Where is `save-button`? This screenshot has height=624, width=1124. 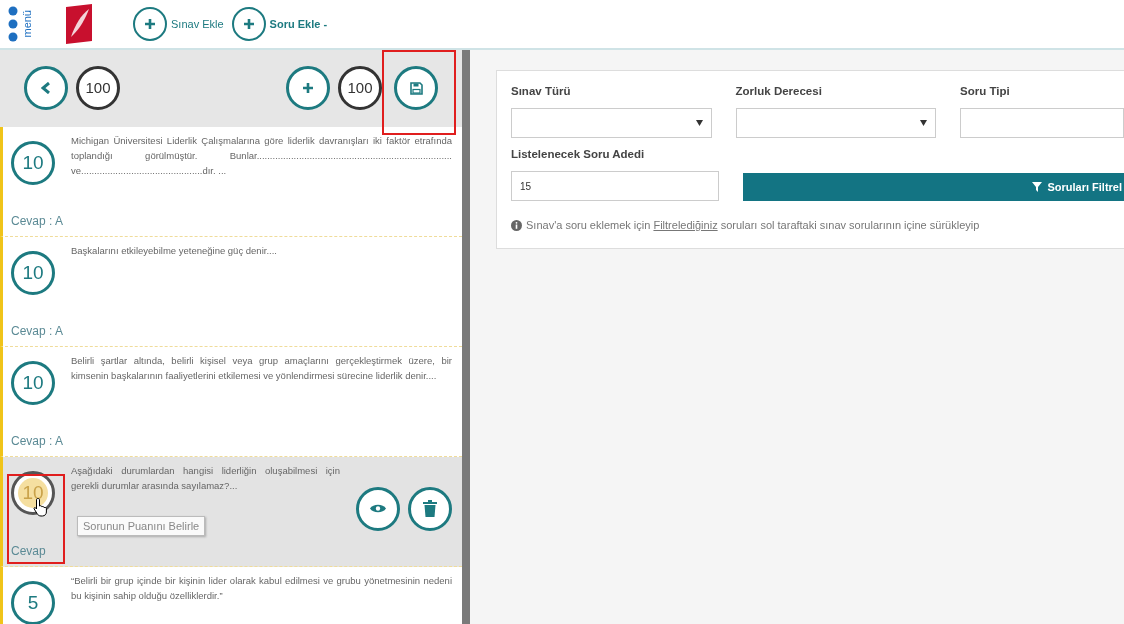
save-button is located at coordinates (416, 88).